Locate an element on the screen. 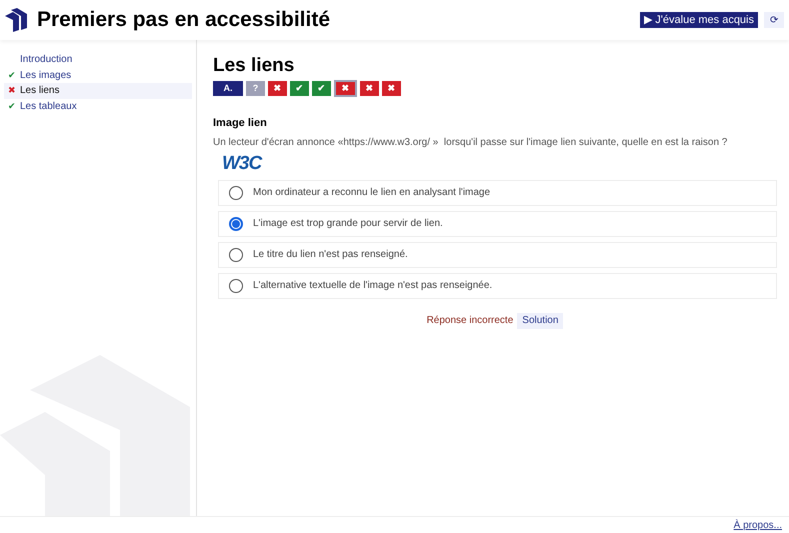  answer-option: L'alternative textuelle de l'image n'est pas renseignée. is located at coordinates (497, 285).